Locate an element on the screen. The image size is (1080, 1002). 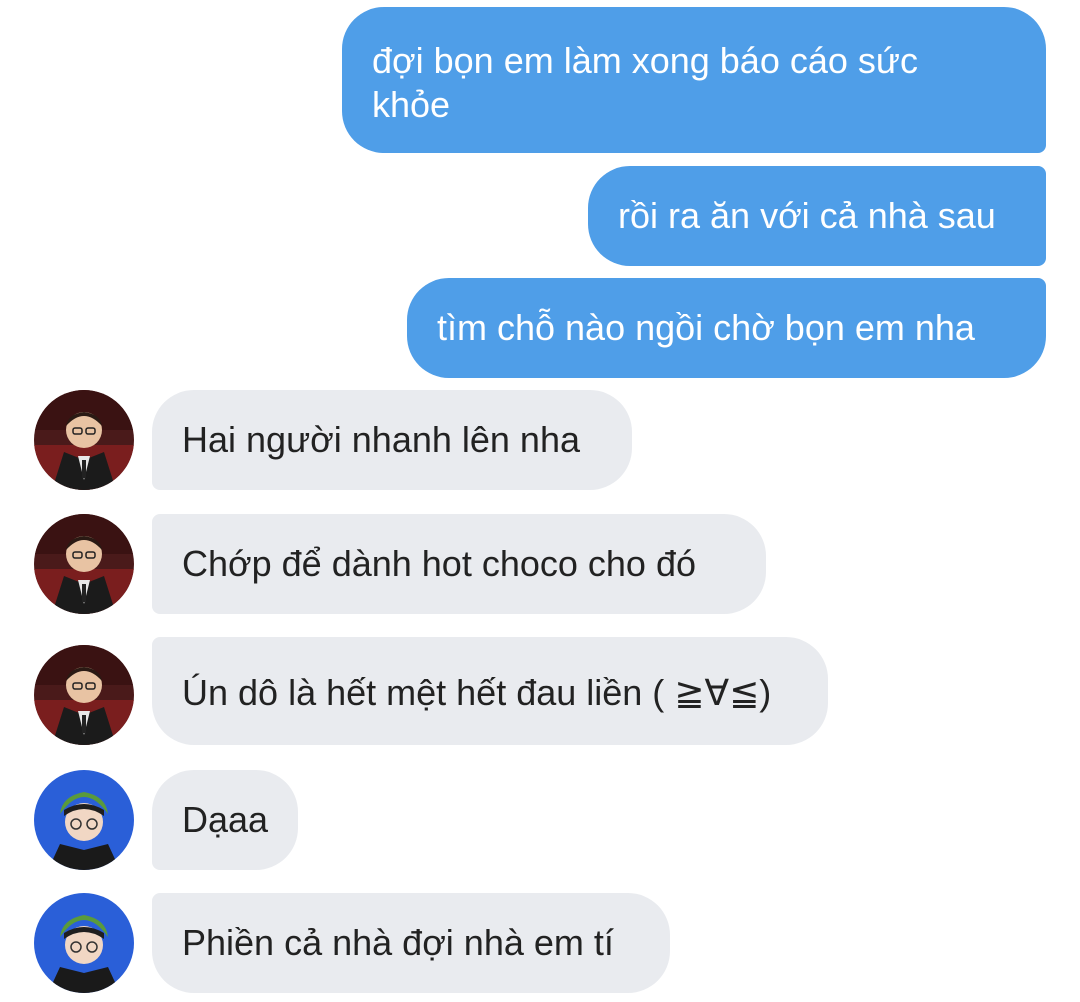
message-text: Chớp để dành hot choco cho đó is located at coordinates (439, 563).